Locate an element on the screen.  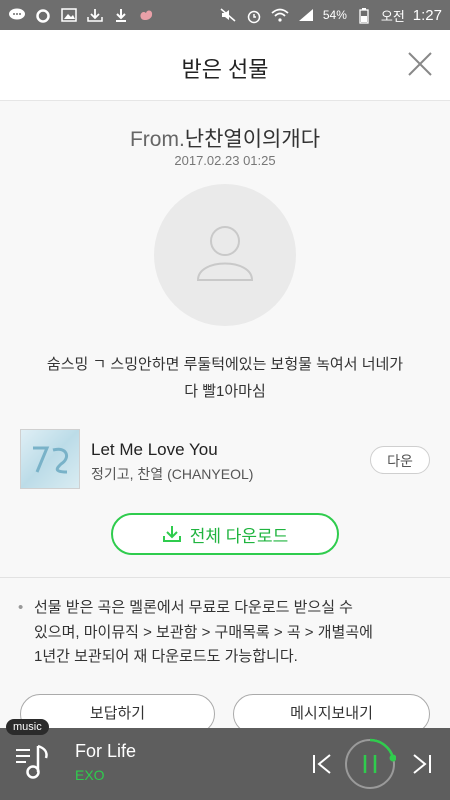
message-line: 다 빨1아마심 is located at coordinates (225, 391).